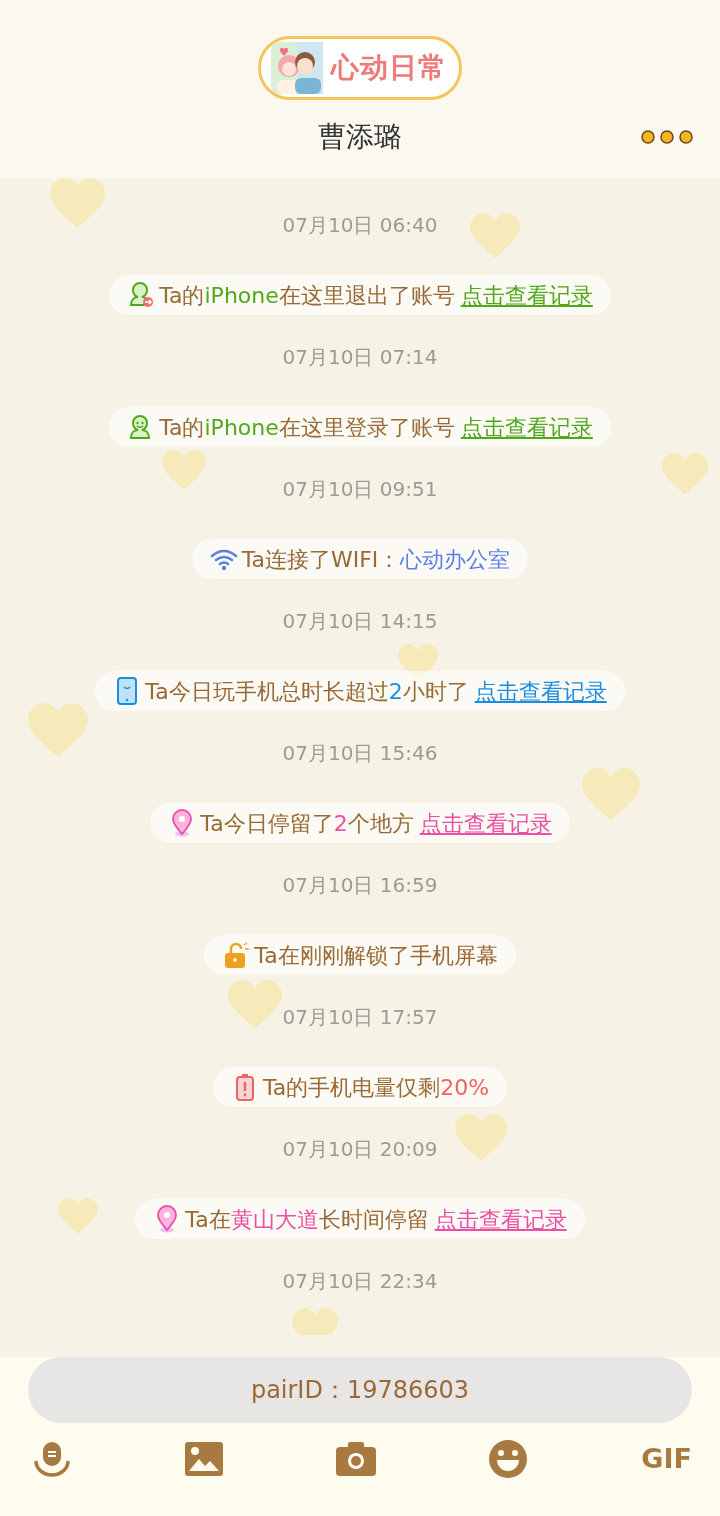 The width and height of the screenshot is (720, 1516). What do you see at coordinates (360, 1390) in the screenshot?
I see `input-field: pairID：19786603` at bounding box center [360, 1390].